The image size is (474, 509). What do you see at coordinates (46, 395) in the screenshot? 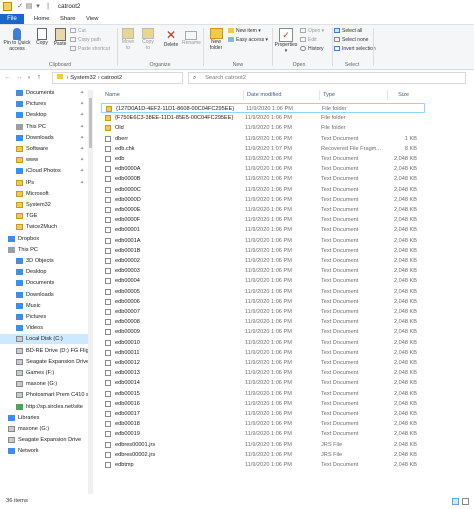
I see `nav-item: Photosmart Prem C410 se` at bounding box center [46, 395].